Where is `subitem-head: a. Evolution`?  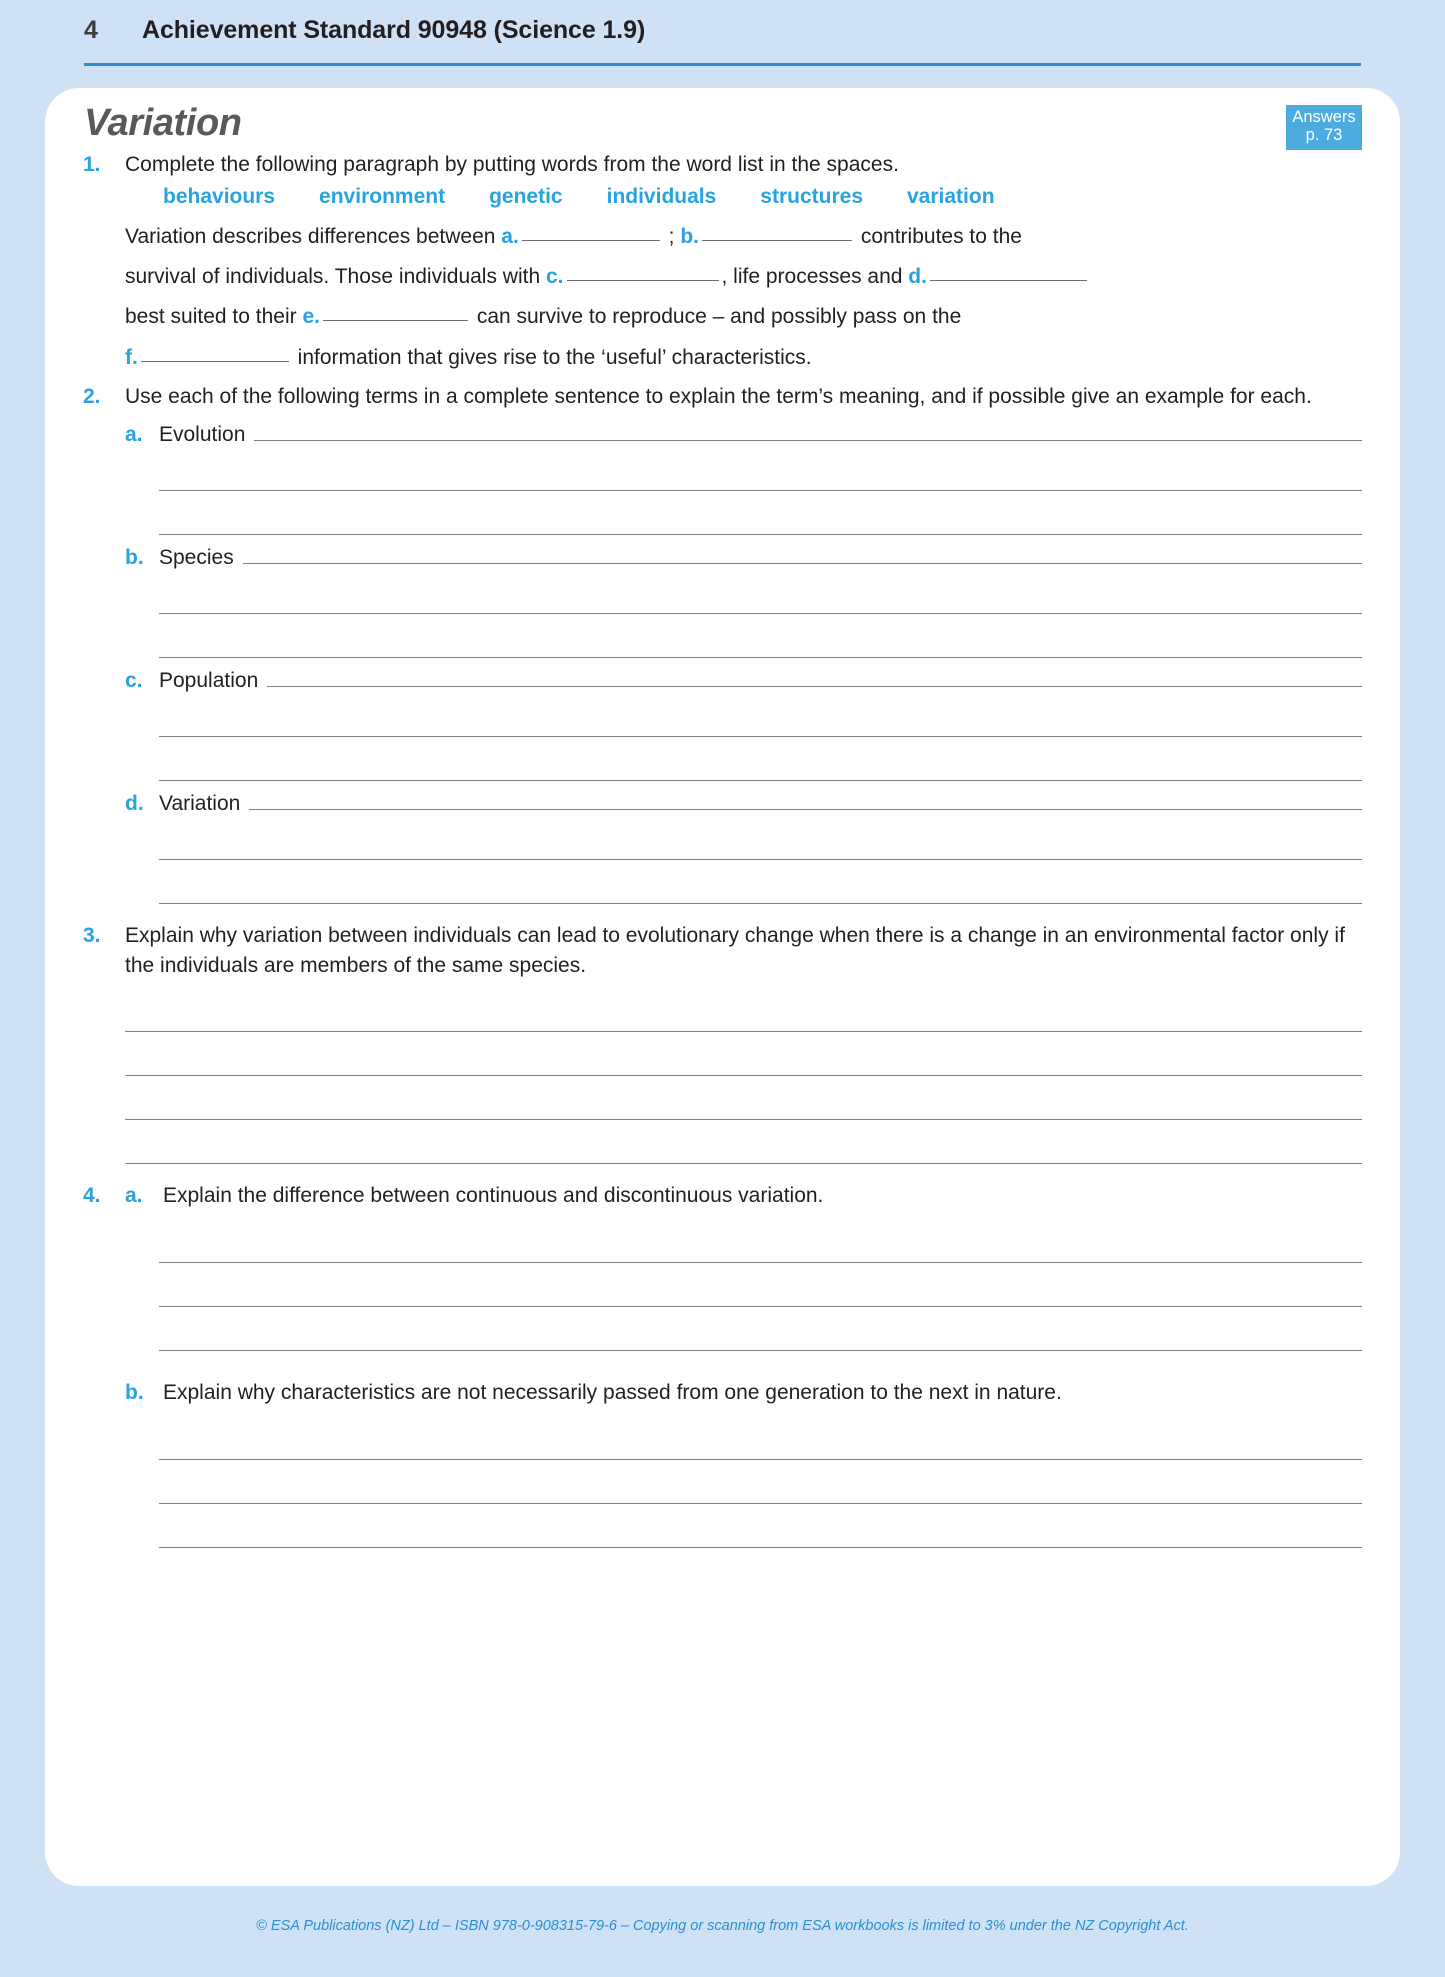 subitem-head: a. Evolution is located at coordinates (722, 434).